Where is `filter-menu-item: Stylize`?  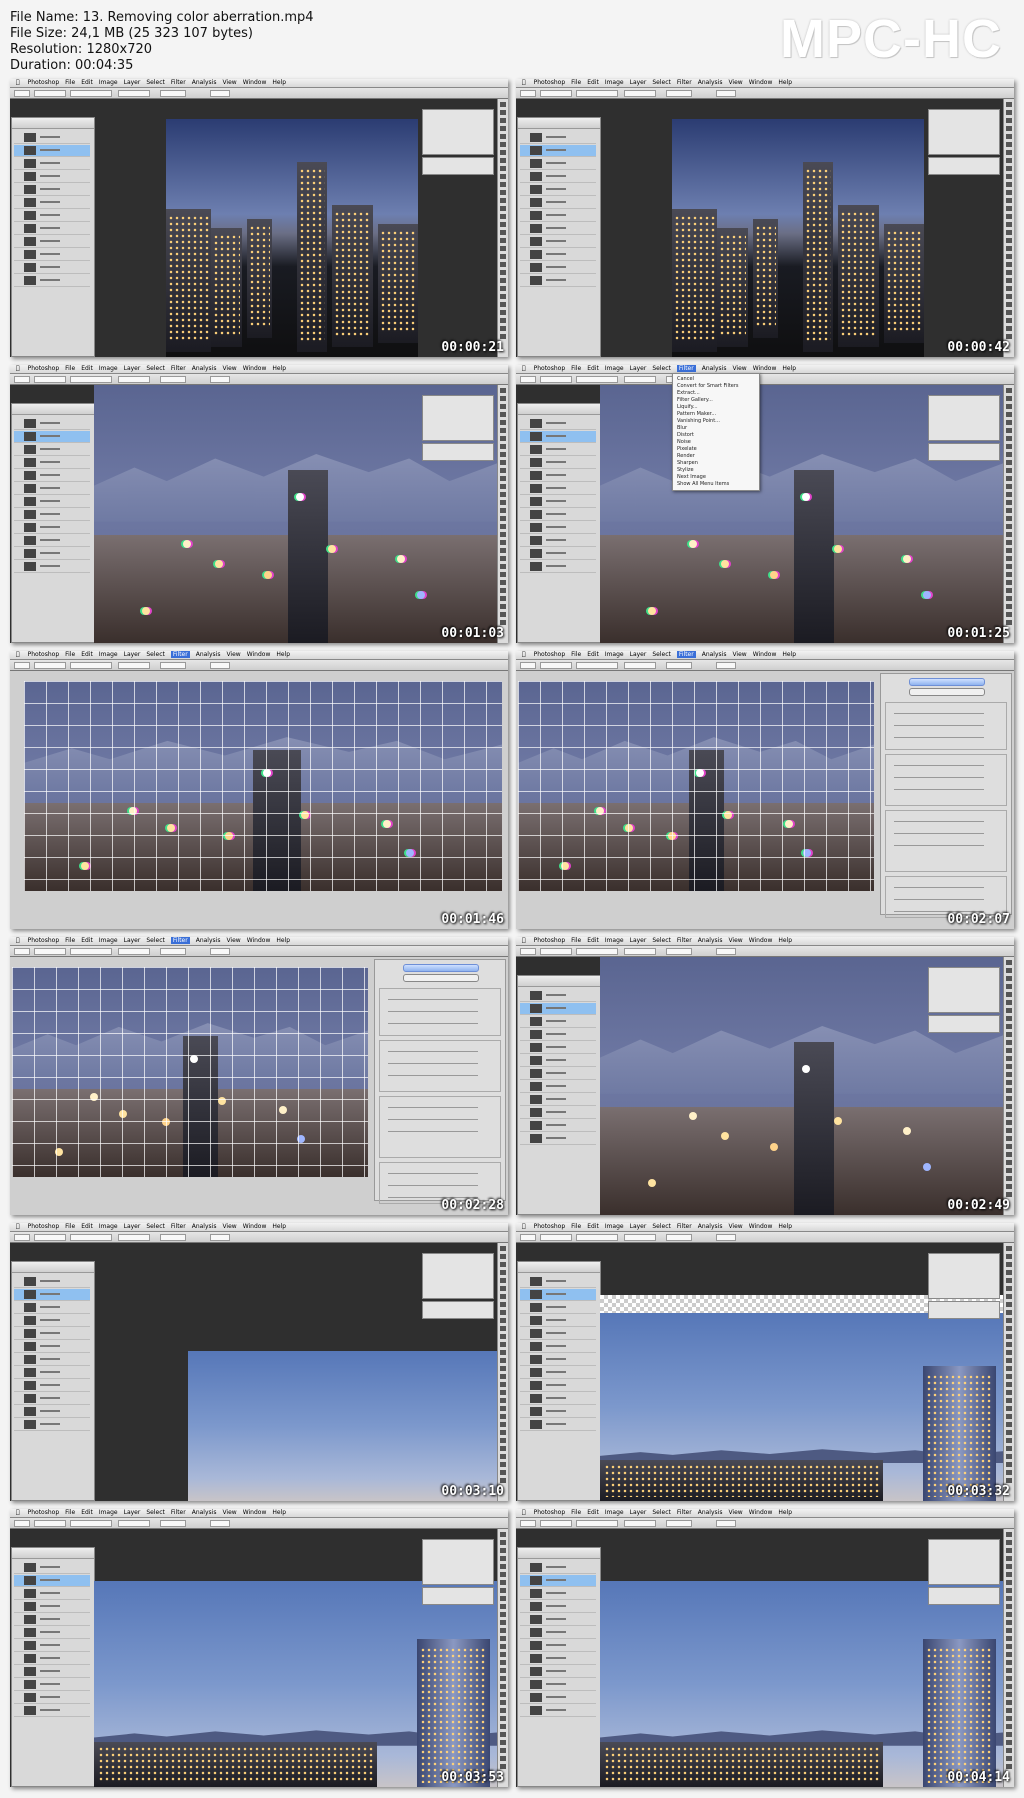
filter-menu-item: Stylize is located at coordinates (716, 470).